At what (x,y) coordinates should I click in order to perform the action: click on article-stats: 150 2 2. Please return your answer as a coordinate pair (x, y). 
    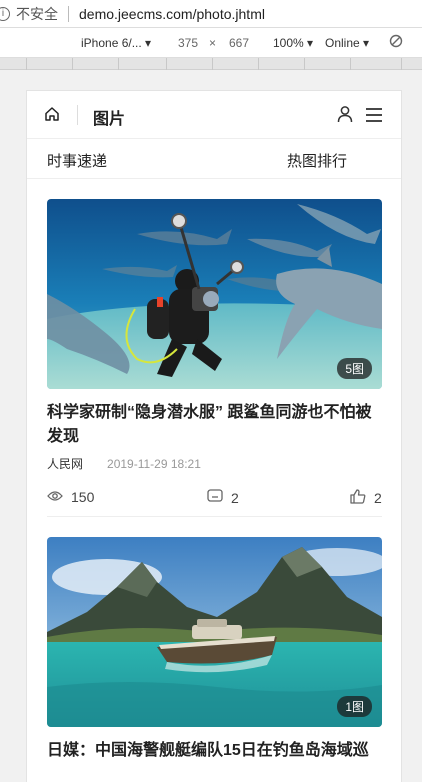
    Looking at the image, I should click on (214, 499).